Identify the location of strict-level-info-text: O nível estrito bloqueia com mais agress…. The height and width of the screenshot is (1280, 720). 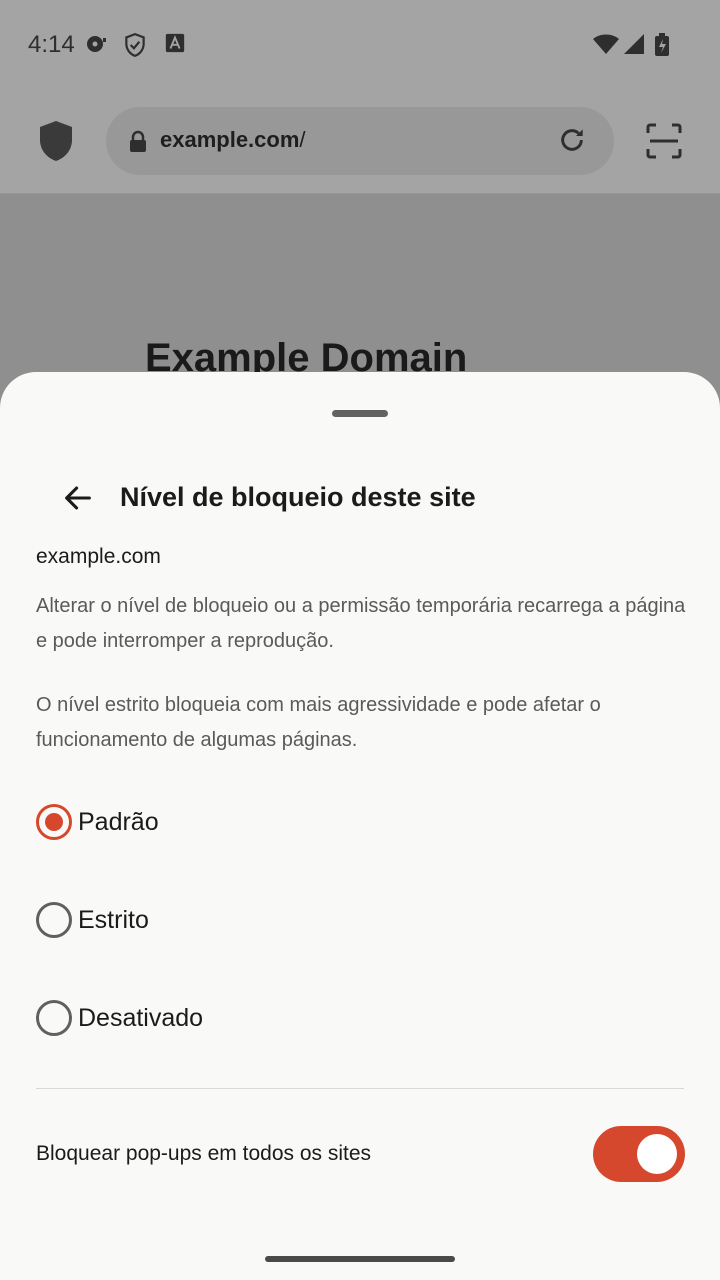
(318, 722).